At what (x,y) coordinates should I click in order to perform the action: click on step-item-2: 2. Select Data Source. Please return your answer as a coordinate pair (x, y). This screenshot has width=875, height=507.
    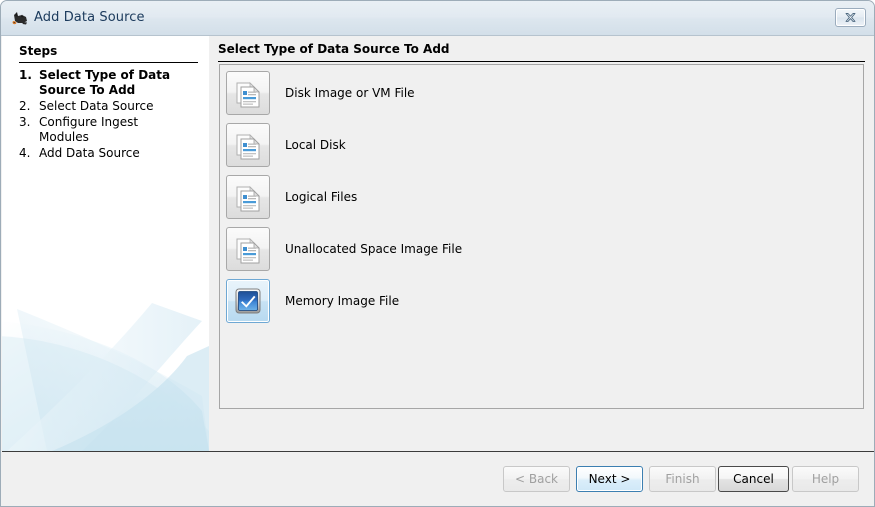
    Looking at the image, I should click on (111, 106).